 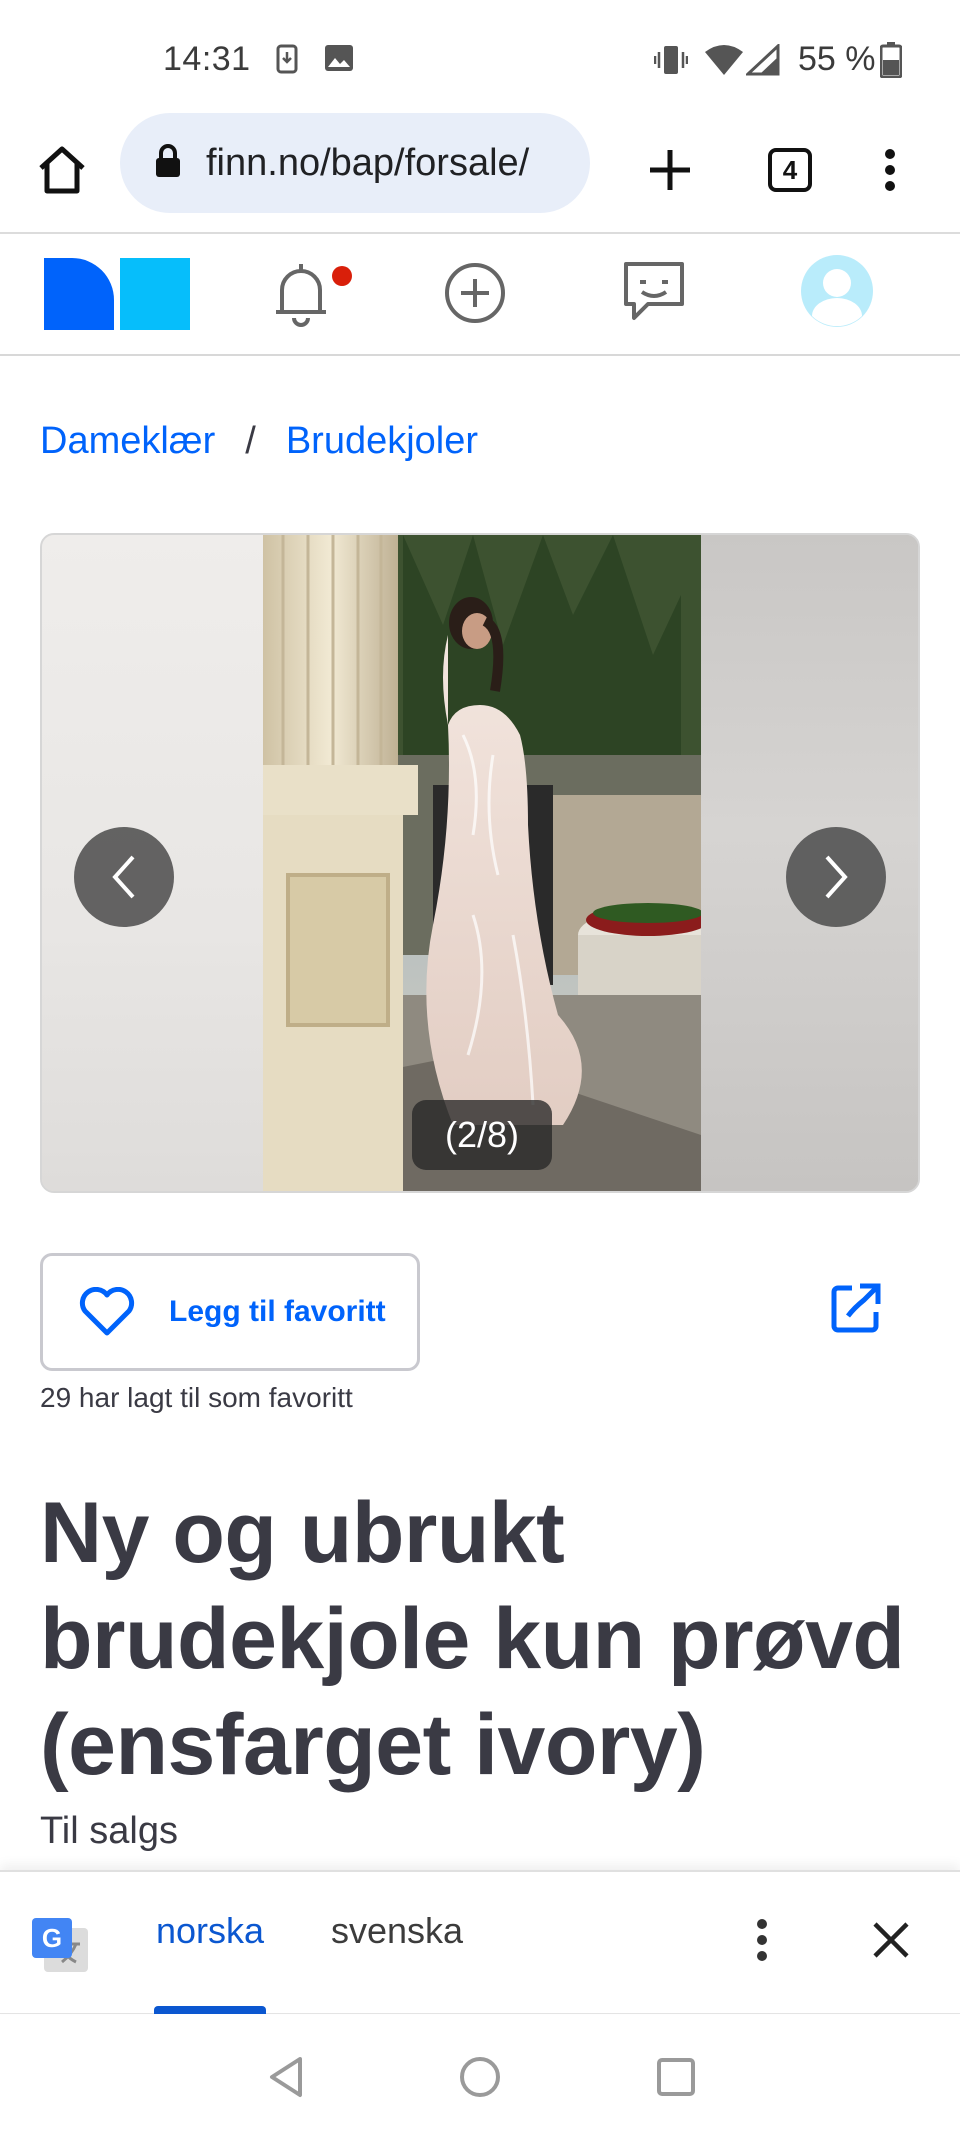 I want to click on browser-toolbar: finn.no/bap/forsale/ 4, so click(x=480, y=172).